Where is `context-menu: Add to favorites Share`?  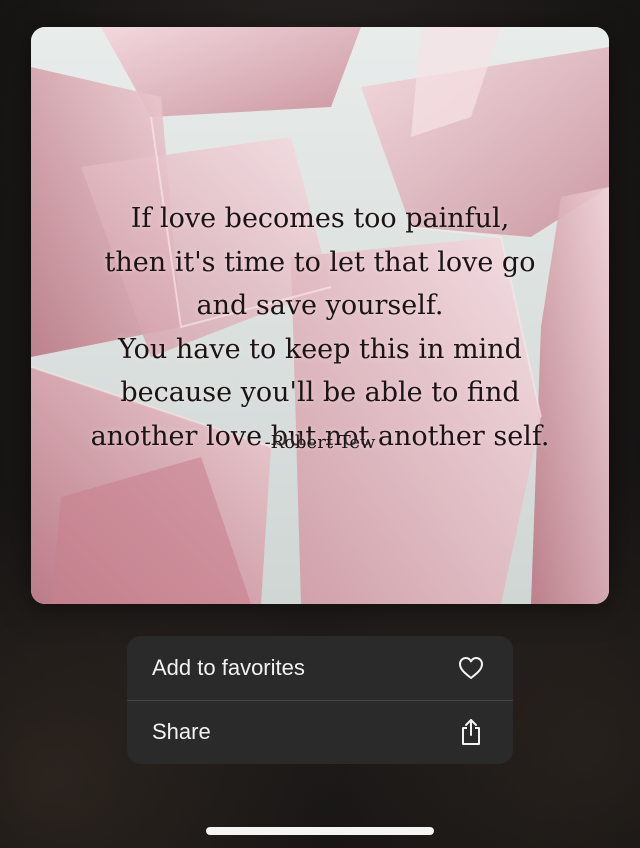 context-menu: Add to favorites Share is located at coordinates (320, 700).